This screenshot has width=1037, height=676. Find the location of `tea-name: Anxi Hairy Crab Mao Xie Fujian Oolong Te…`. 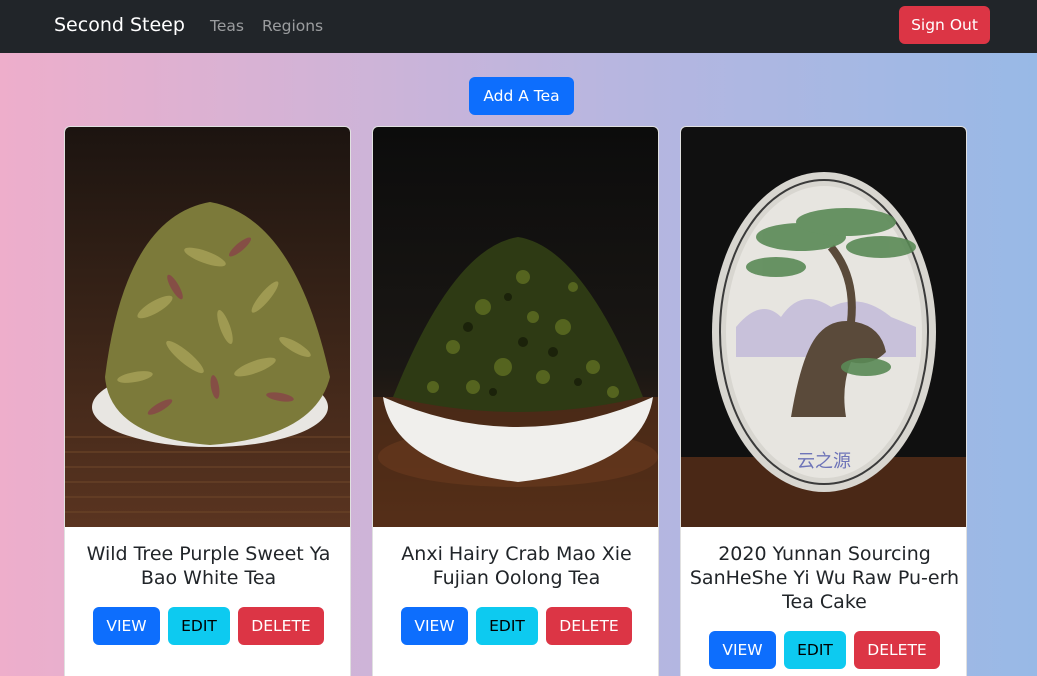

tea-name: Anxi Hairy Crab Mao Xie Fujian Oolong Te… is located at coordinates (516, 566).